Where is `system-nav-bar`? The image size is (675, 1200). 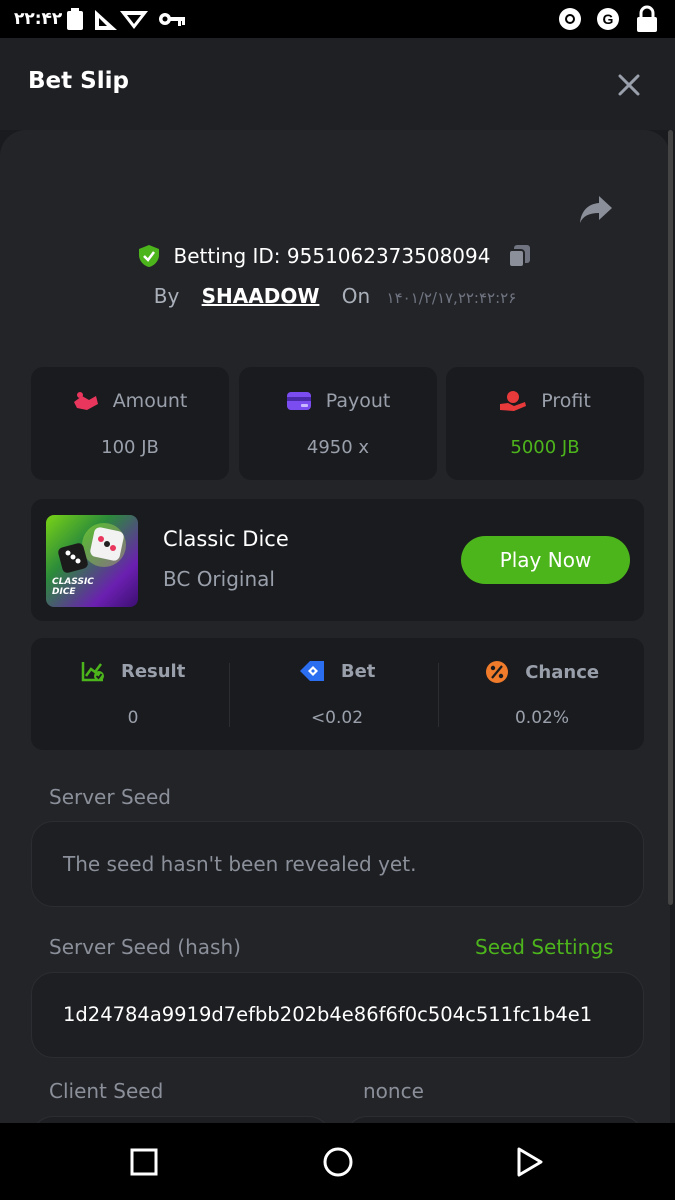 system-nav-bar is located at coordinates (337, 1161).